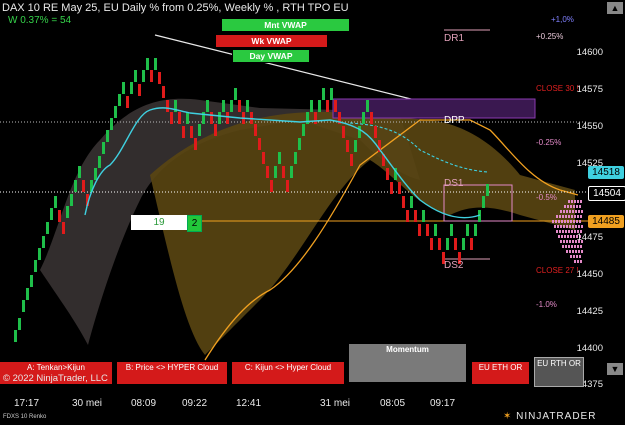  I want to click on momentum-button: Momentum, so click(407, 363).